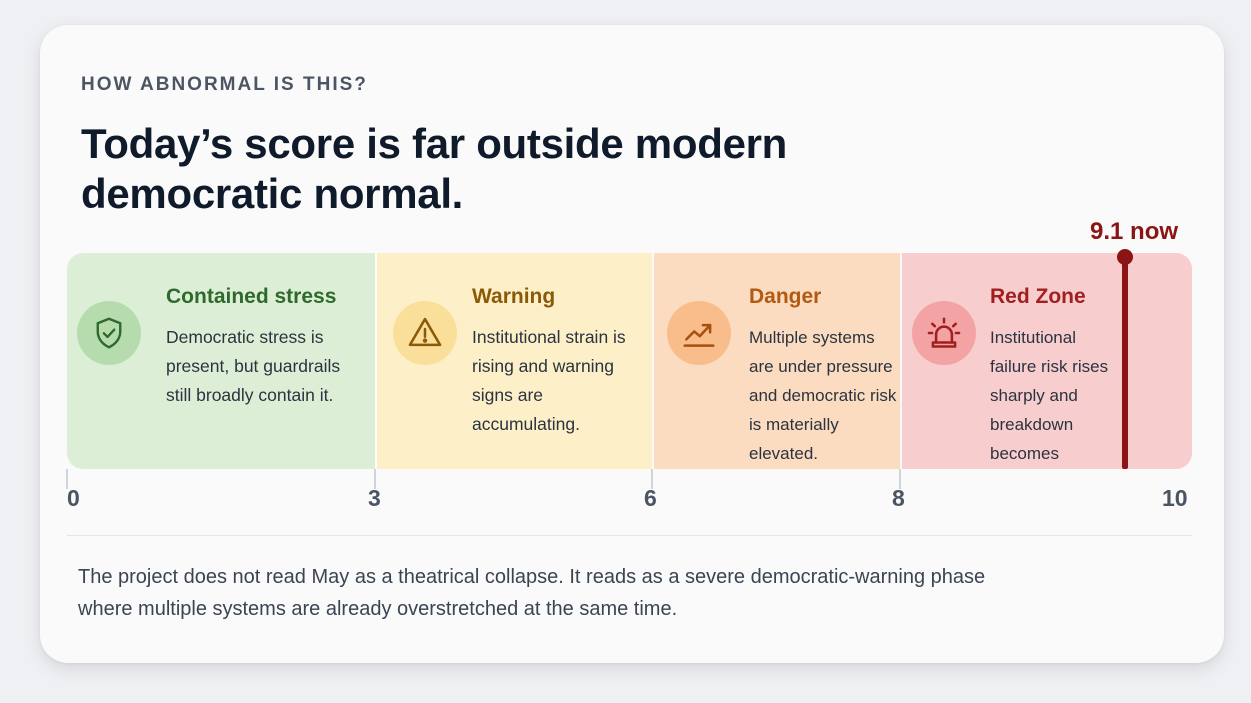  What do you see at coordinates (514, 296) in the screenshot?
I see `zone-title: Warning` at bounding box center [514, 296].